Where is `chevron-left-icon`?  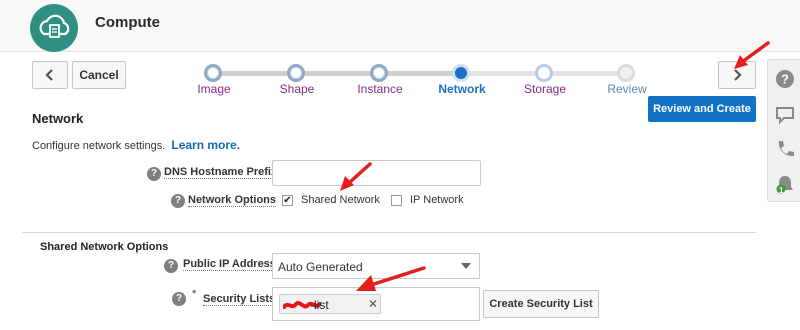 chevron-left-icon is located at coordinates (49, 75).